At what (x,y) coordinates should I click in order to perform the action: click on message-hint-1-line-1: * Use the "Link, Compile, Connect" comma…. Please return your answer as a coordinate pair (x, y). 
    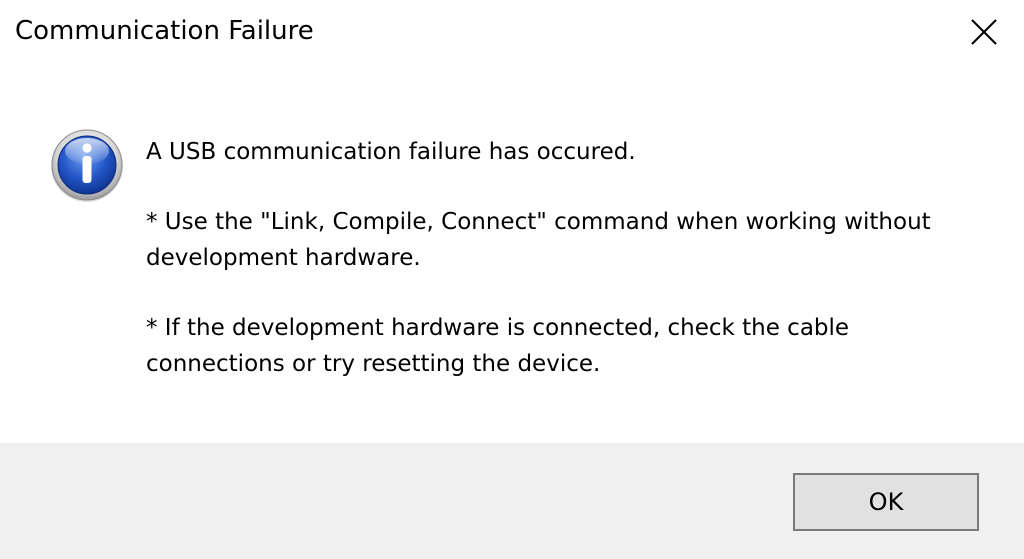
    Looking at the image, I should click on (538, 222).